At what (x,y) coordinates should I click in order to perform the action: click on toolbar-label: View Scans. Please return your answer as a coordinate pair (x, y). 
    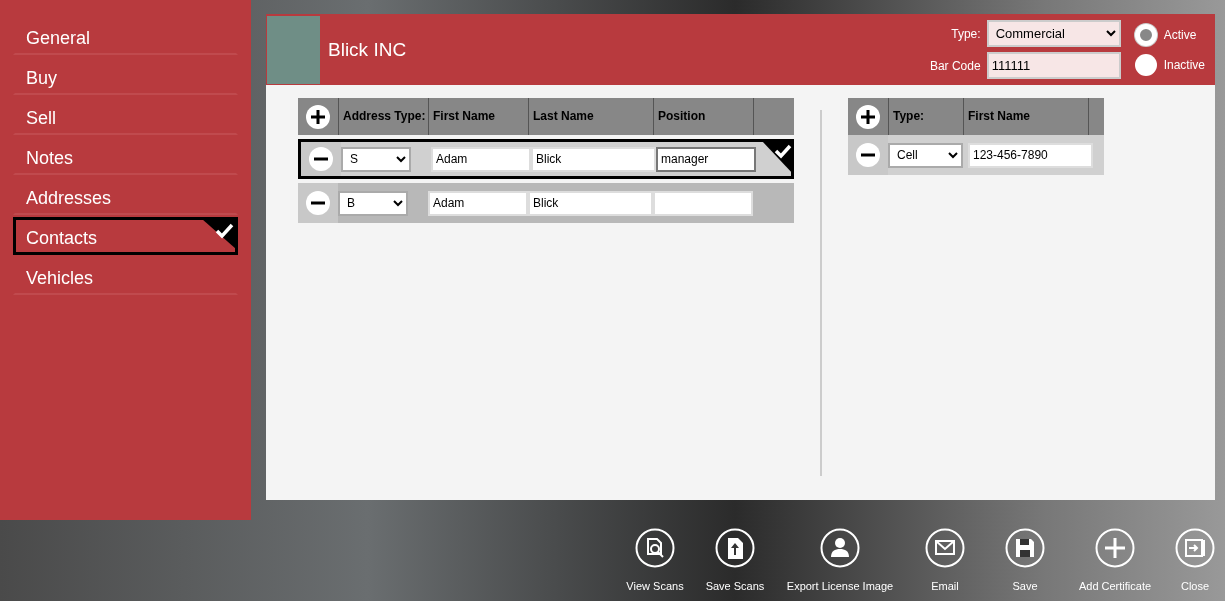
    Looking at the image, I should click on (655, 586).